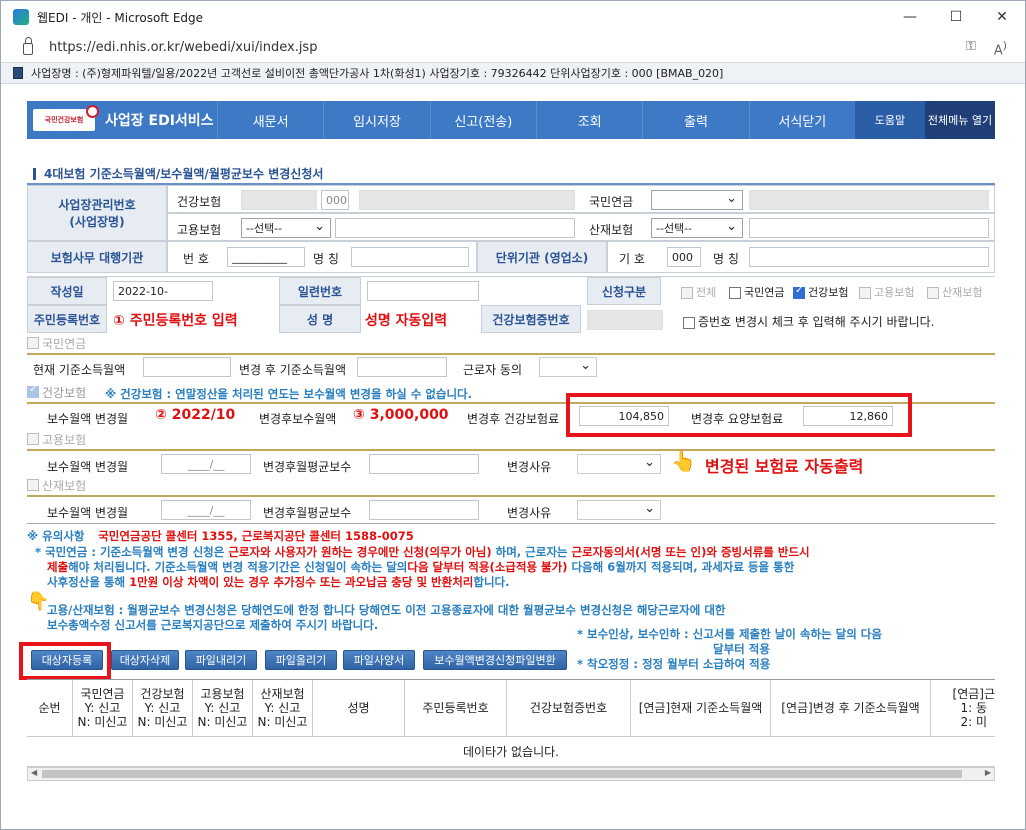 The image size is (1026, 830). Describe the element at coordinates (963, 708) in the screenshot. I see `col-pension-agree: [연금]근 1: 동 2: 미` at that location.